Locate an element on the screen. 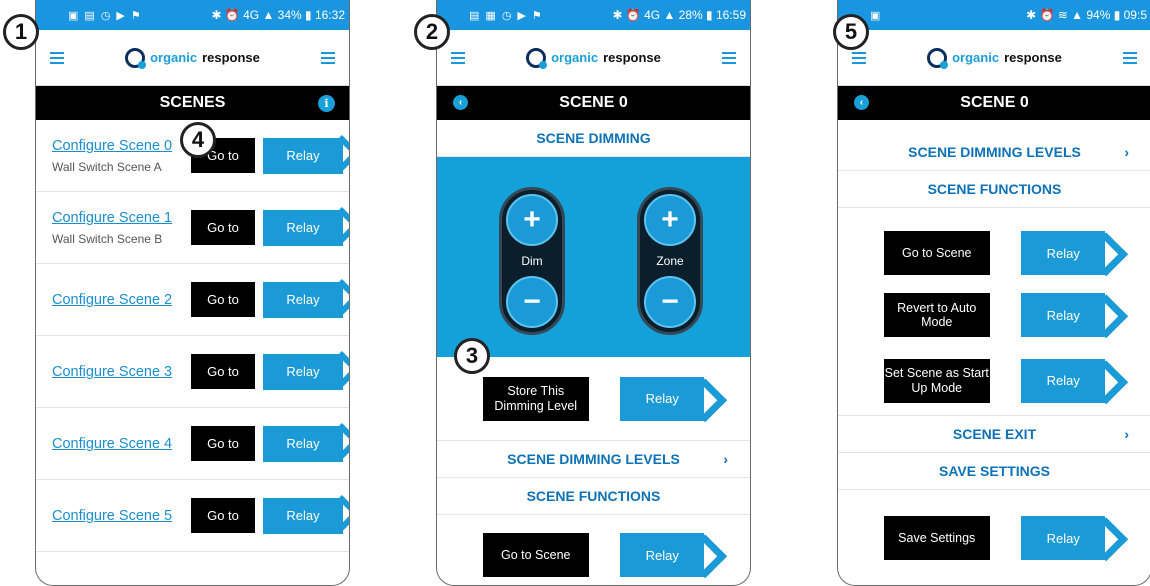 This screenshot has height=586, width=1150. configure-scene-link: Configure Scene 2 is located at coordinates (121, 300).